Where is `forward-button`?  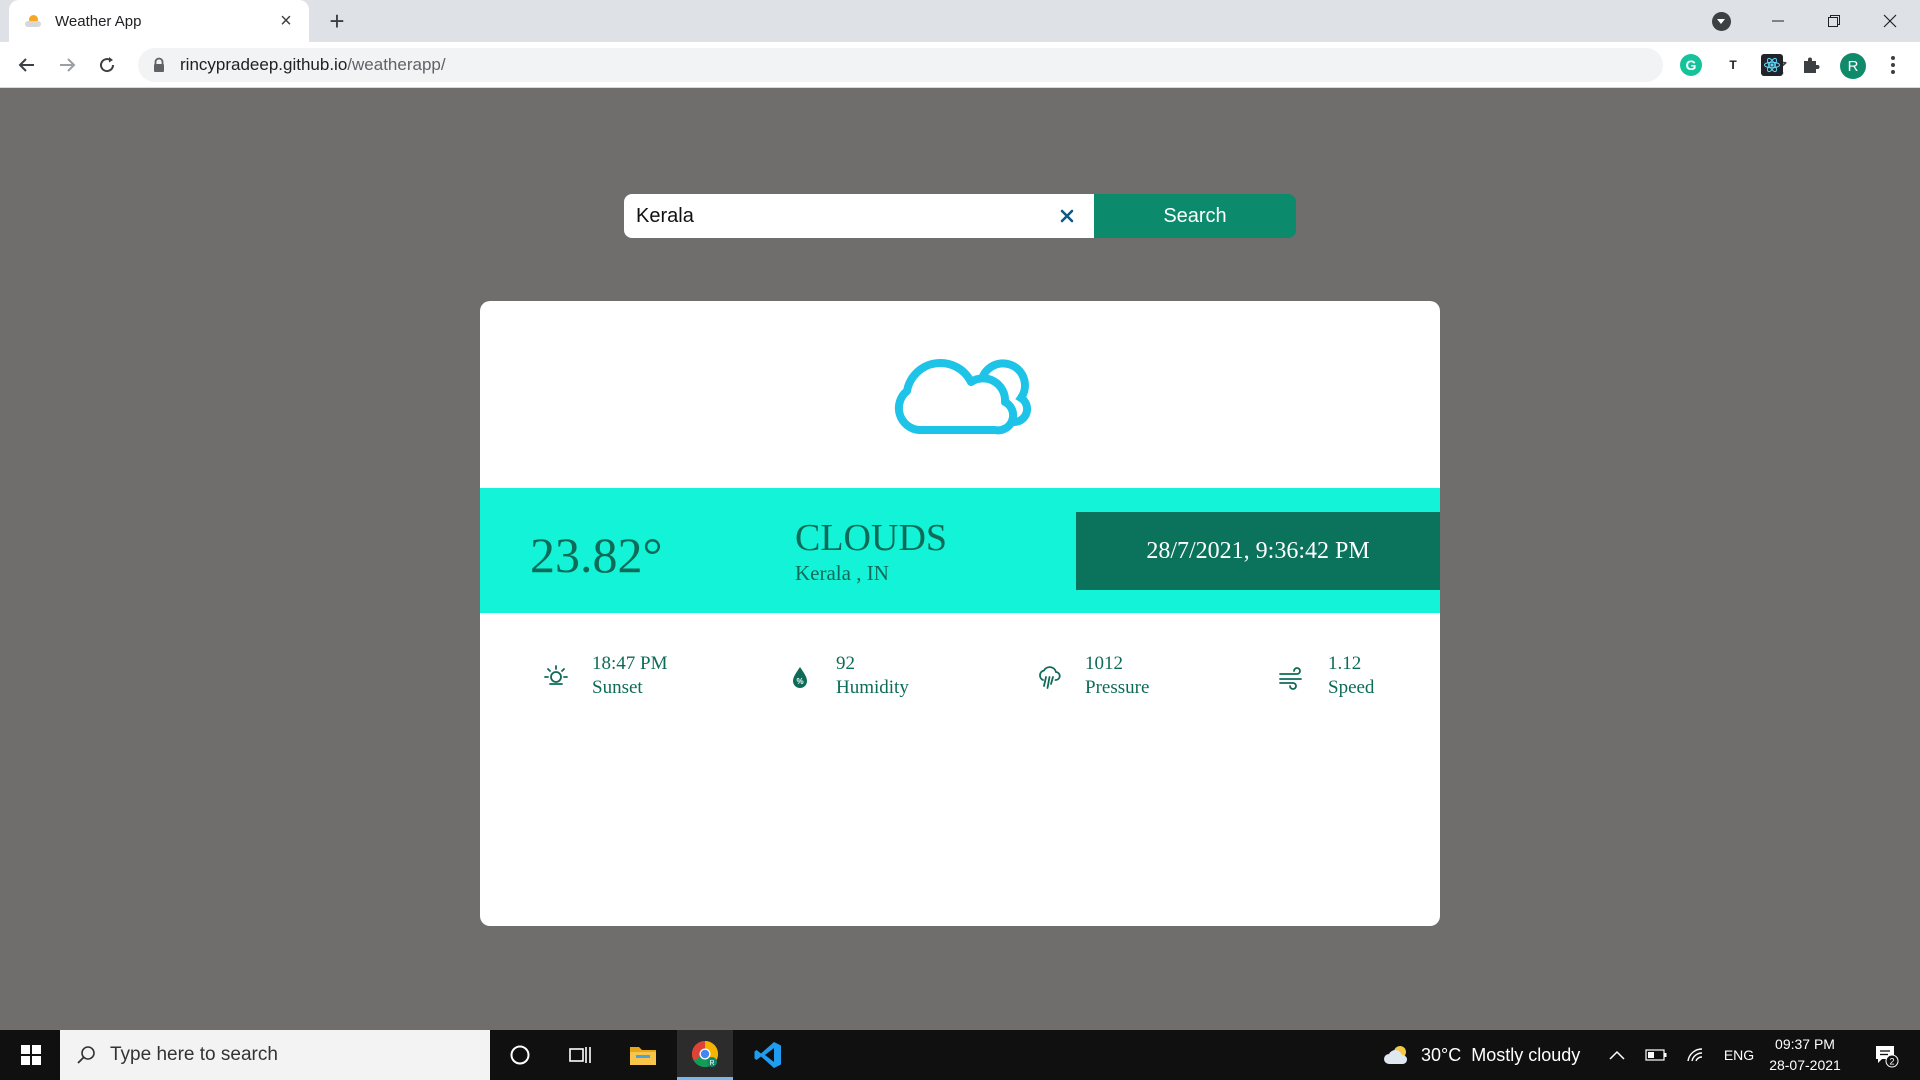
forward-button is located at coordinates (67, 65).